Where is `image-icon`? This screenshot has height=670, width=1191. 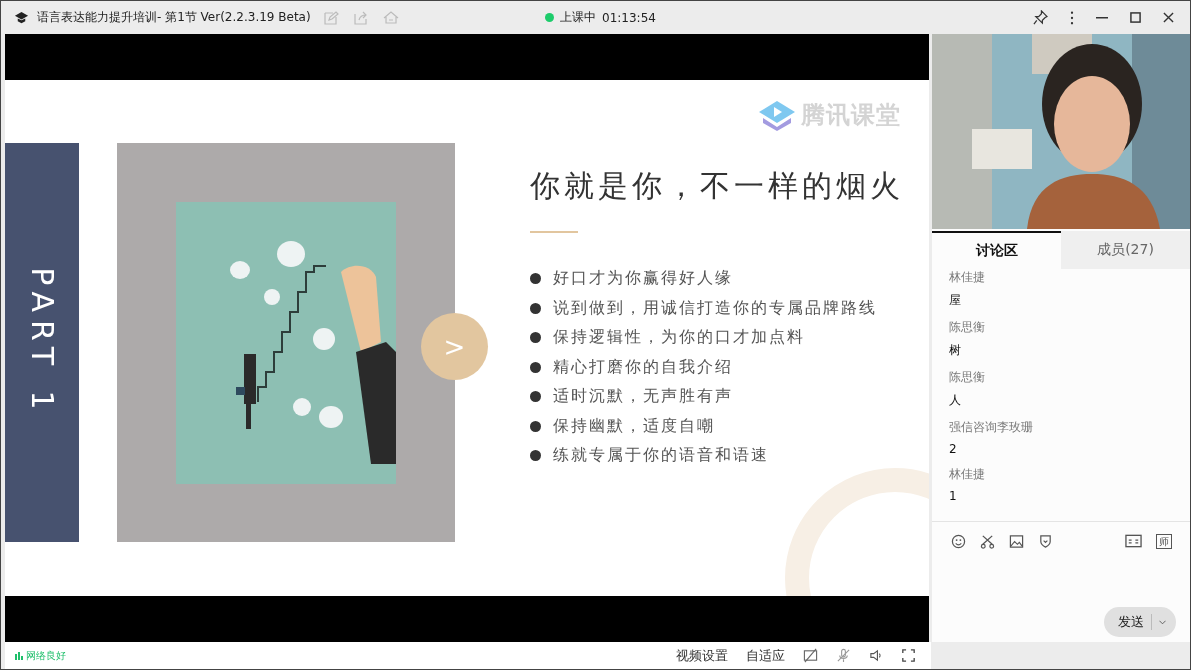
image-icon is located at coordinates (1016, 541).